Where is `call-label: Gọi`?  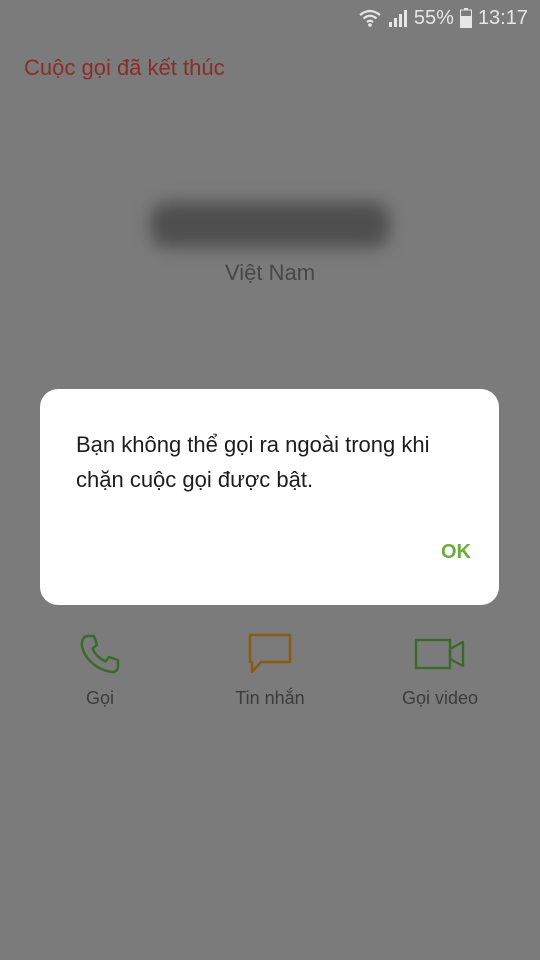 call-label: Gọi is located at coordinates (99, 698).